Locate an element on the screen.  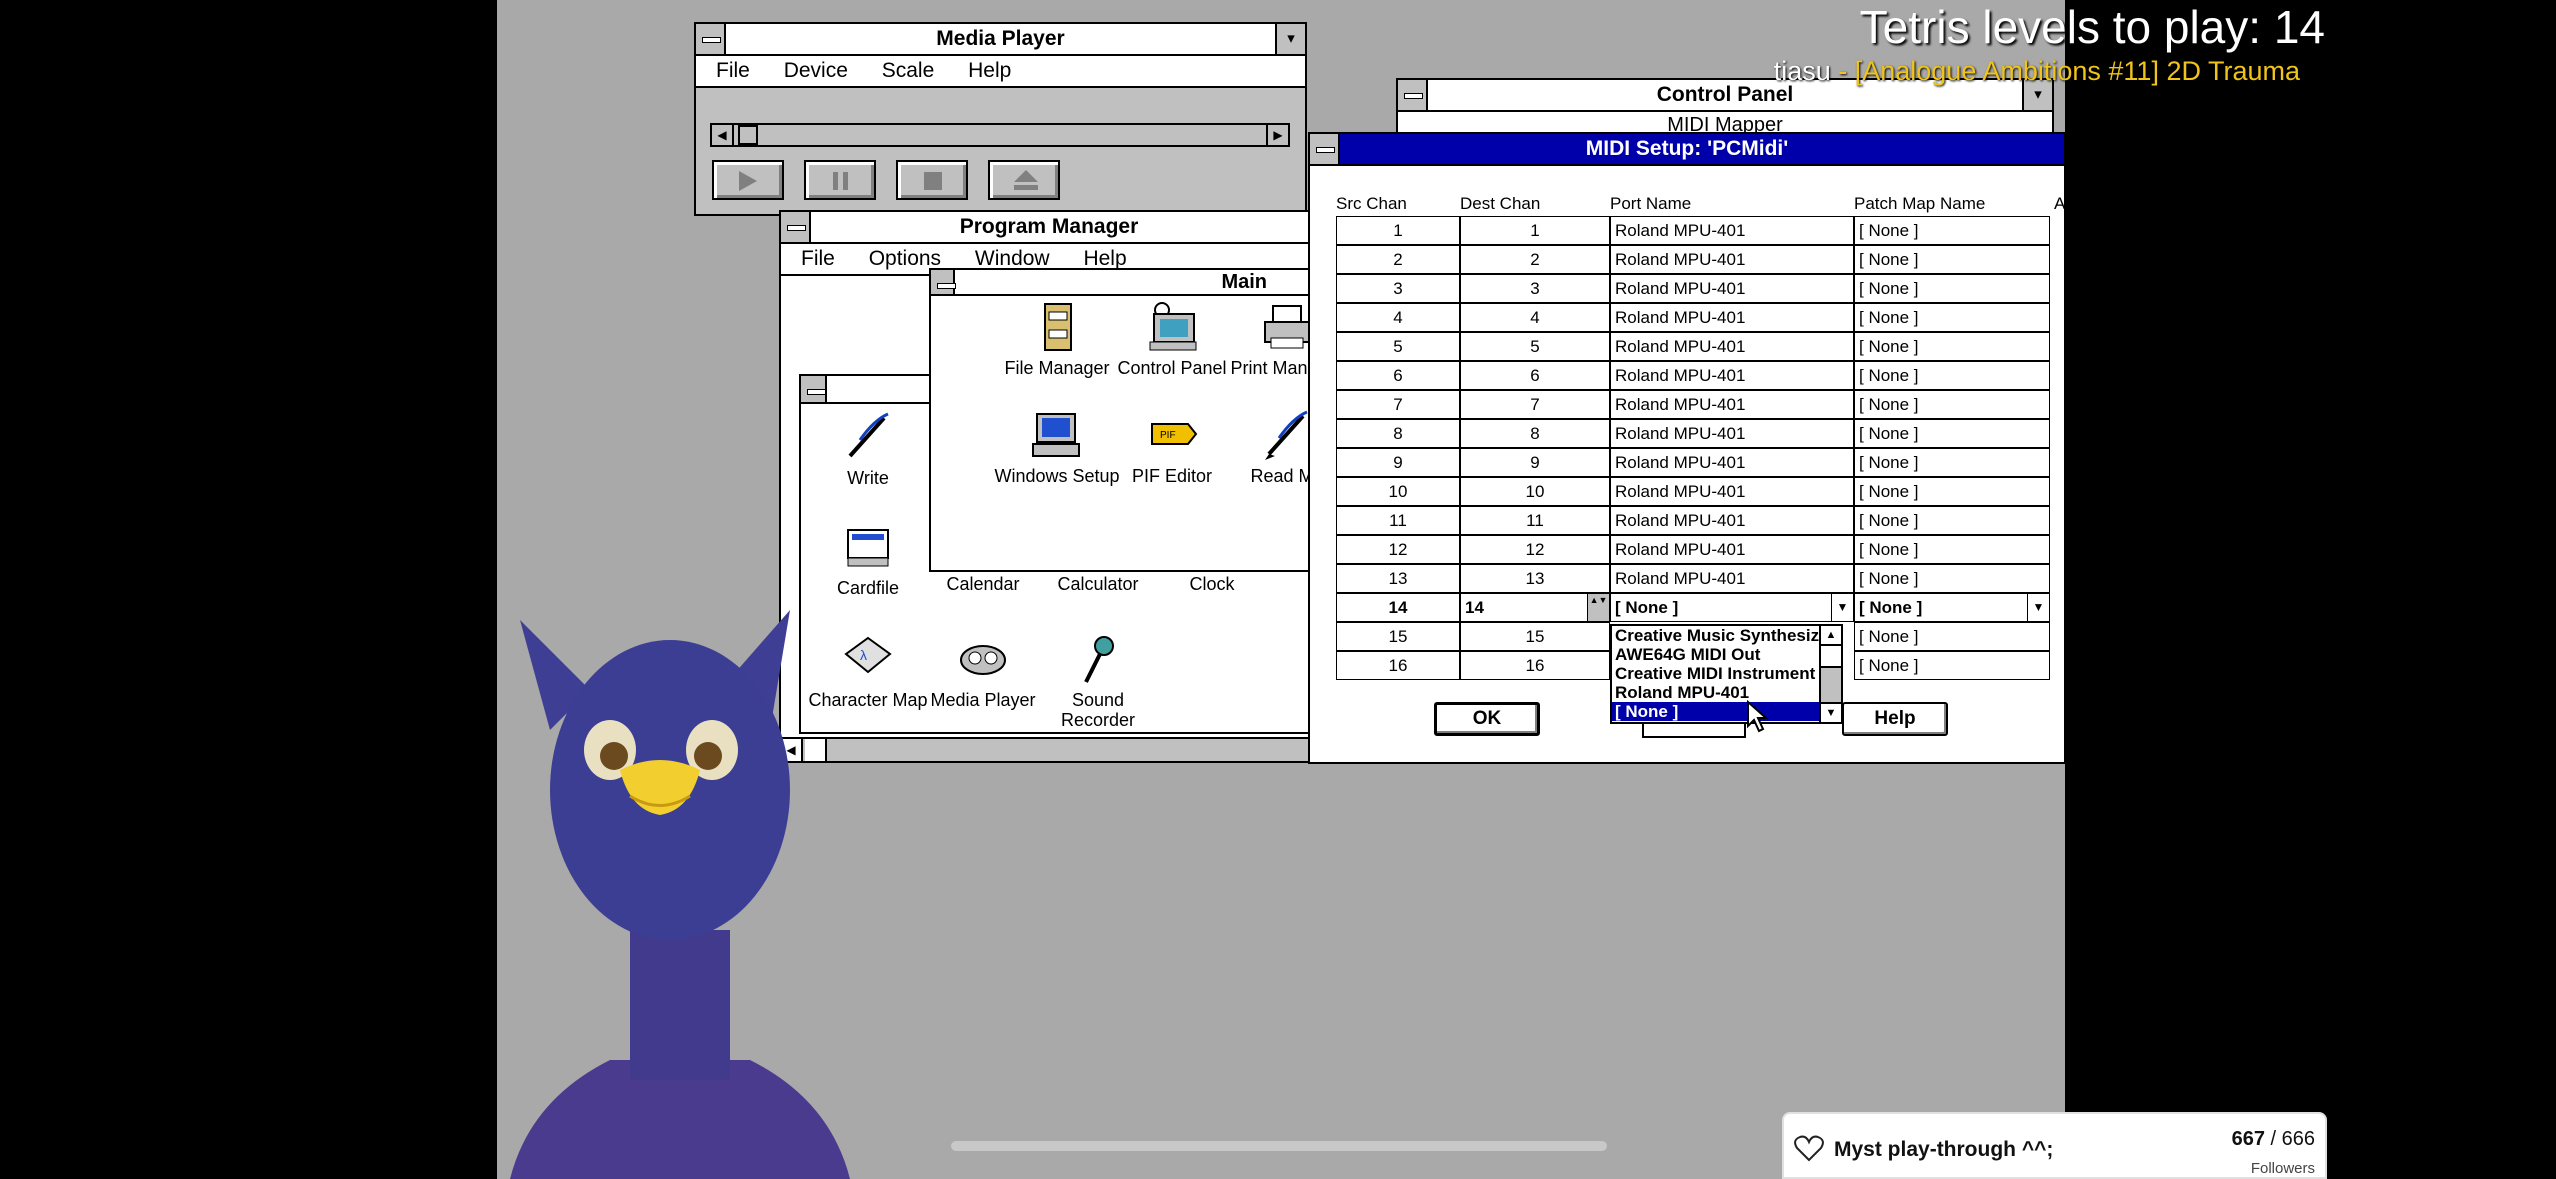
position-scrollbar: ◀ ▶ is located at coordinates (1000, 135).